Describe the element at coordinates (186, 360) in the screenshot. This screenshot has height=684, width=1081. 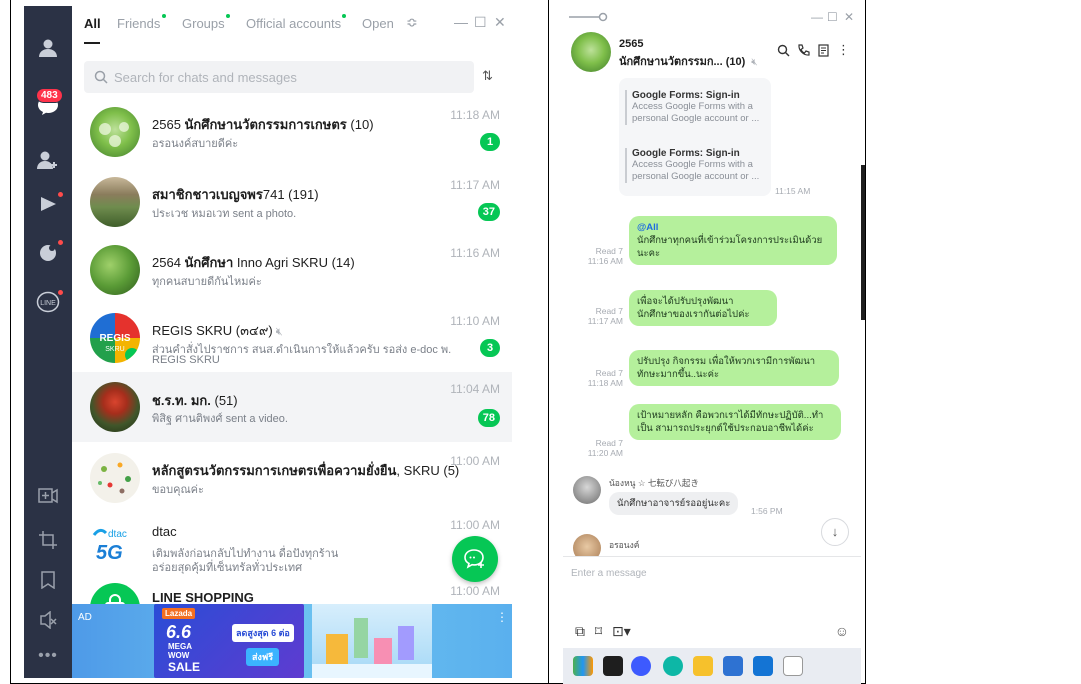
I see `chat-preview-sender: REGIS SKRU` at that location.